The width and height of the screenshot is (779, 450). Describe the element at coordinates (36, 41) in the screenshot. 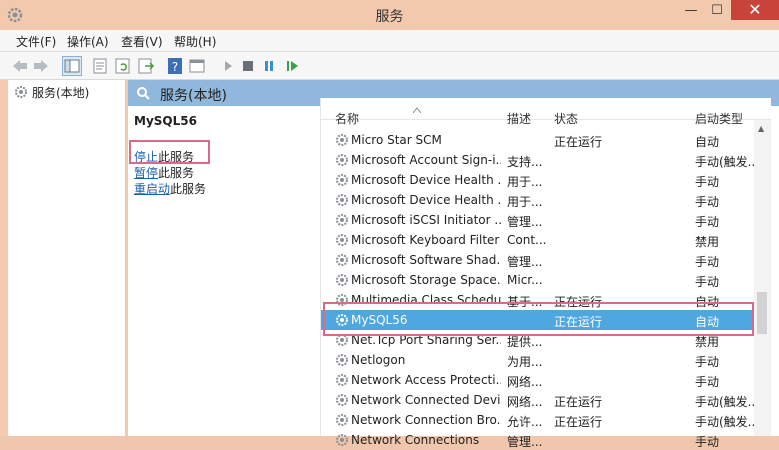

I see `menu-file: 文件(F)` at that location.